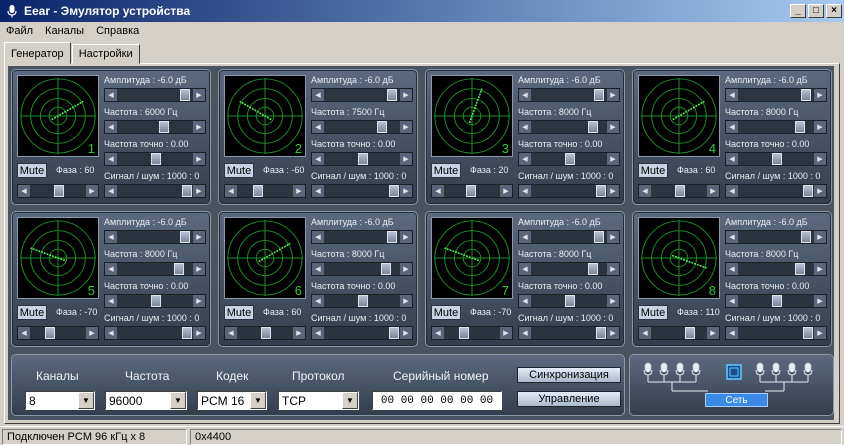  Describe the element at coordinates (64, 31) in the screenshot. I see `menu-channels: Каналы` at that location.